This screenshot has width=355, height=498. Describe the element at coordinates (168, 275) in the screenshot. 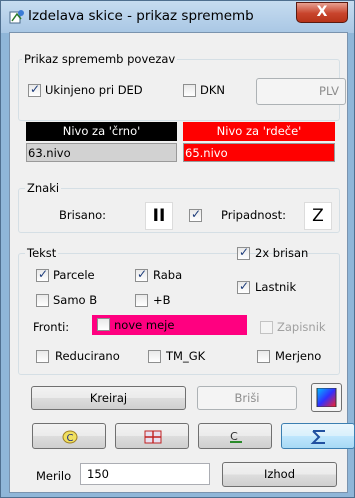

I see `raba-label: Raba` at that location.